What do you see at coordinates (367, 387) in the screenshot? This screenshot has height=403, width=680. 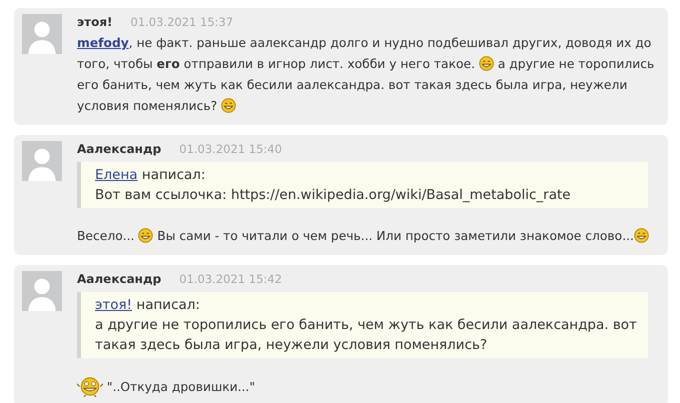 I see `post-text: "..Откуда дровишки..."` at bounding box center [367, 387].